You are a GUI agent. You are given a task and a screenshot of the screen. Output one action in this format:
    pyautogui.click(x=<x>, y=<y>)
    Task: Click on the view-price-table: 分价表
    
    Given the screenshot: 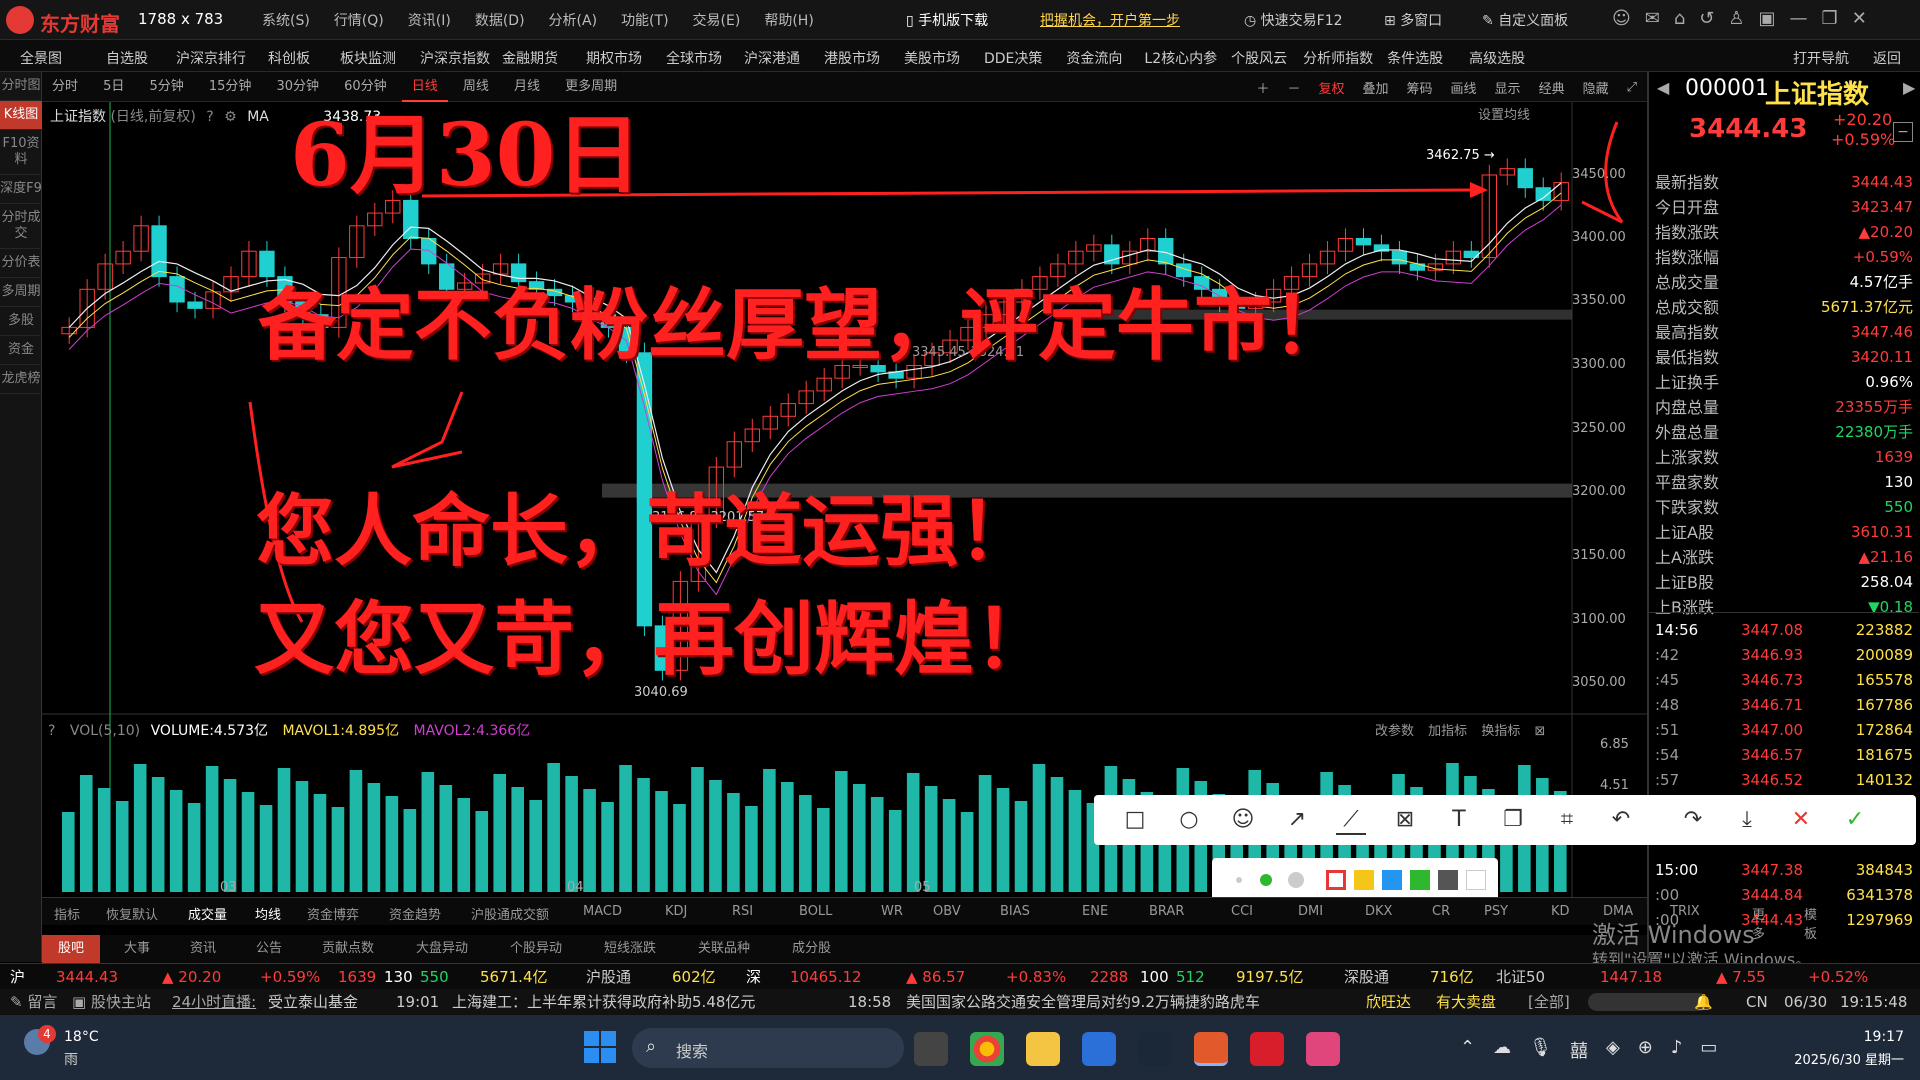 What is the action you would take?
    pyautogui.click(x=21, y=263)
    